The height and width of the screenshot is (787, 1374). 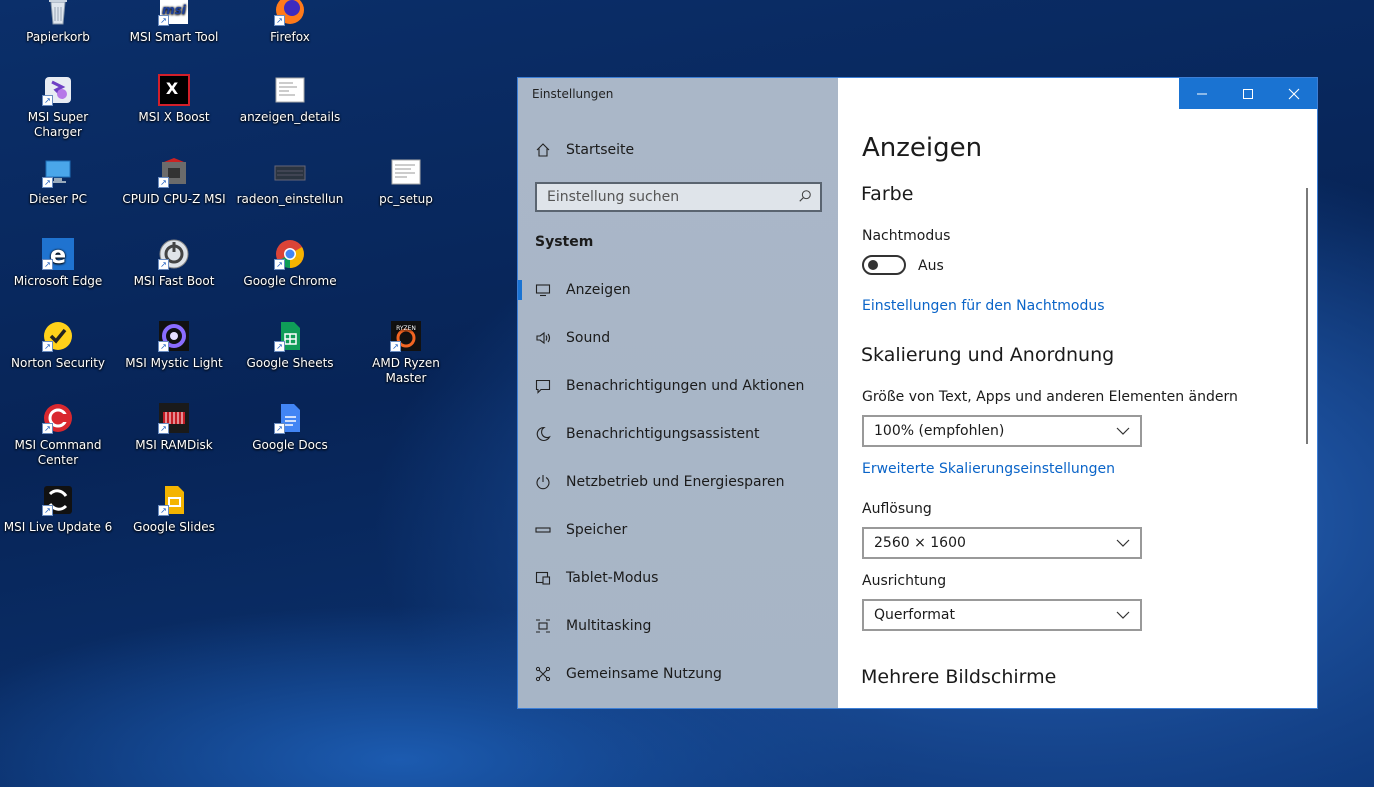 I want to click on desktop-icon-firefox: ↗ Firefox, so click(x=290, y=22).